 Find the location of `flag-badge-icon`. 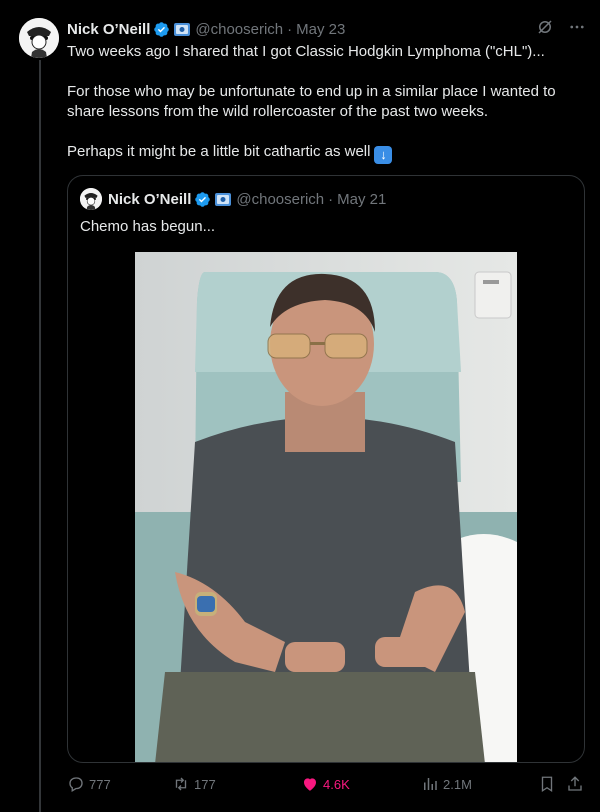

flag-badge-icon is located at coordinates (182, 29).